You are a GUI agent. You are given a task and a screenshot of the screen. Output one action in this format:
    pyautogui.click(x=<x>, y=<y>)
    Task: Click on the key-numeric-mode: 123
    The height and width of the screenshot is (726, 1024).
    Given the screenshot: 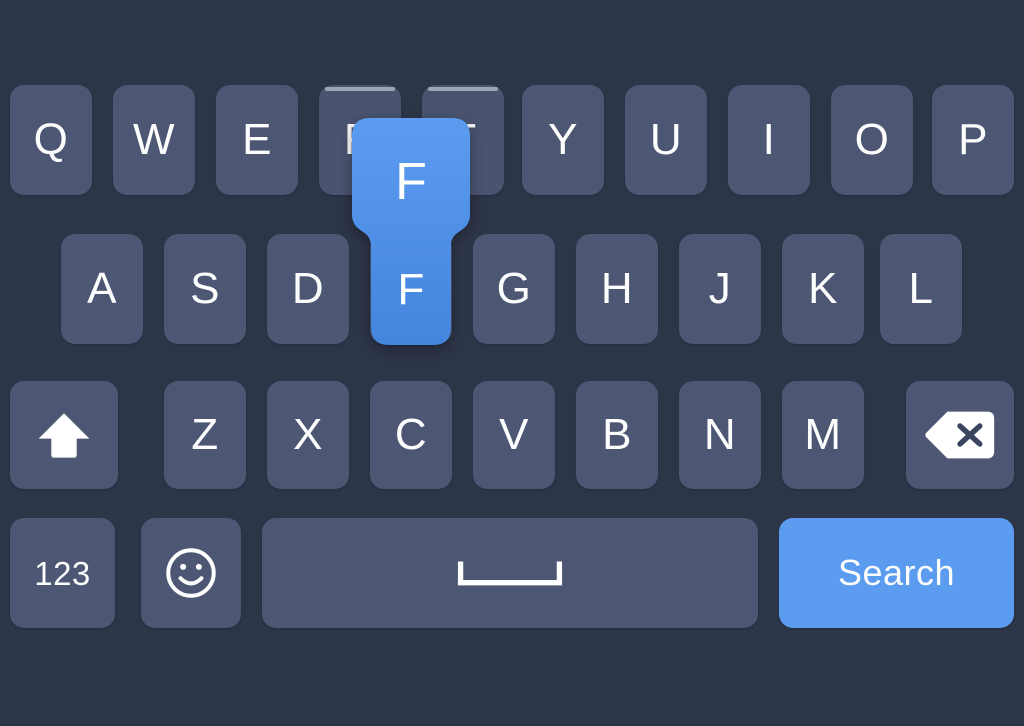 What is the action you would take?
    pyautogui.click(x=62, y=573)
    